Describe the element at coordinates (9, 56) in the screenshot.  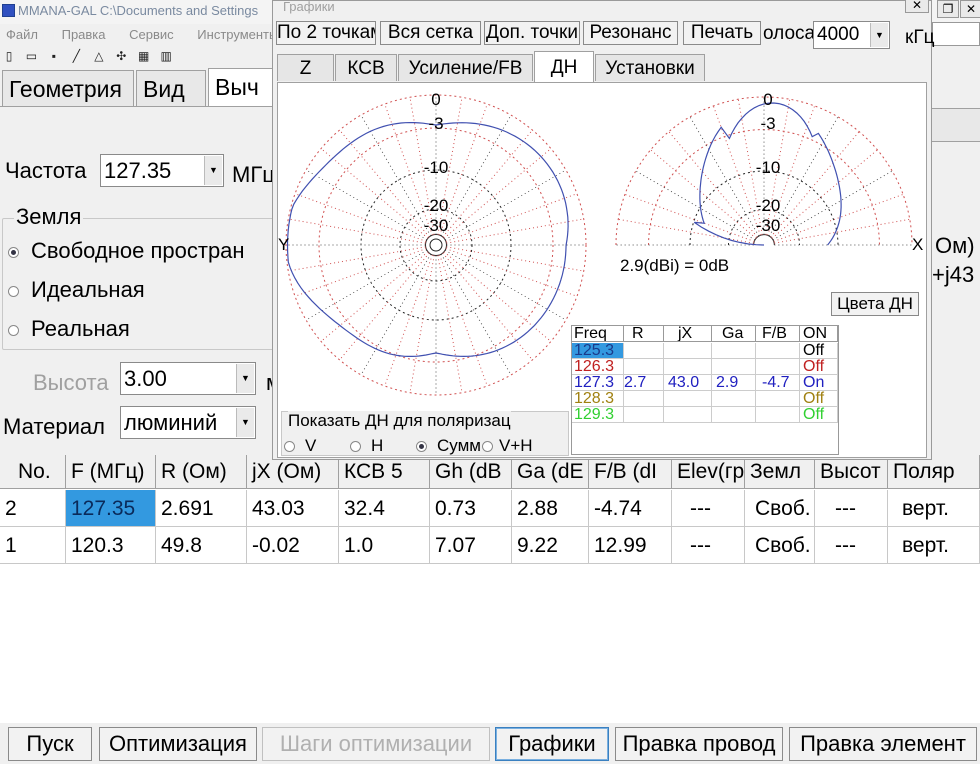
I see `new-icon: ▯` at that location.